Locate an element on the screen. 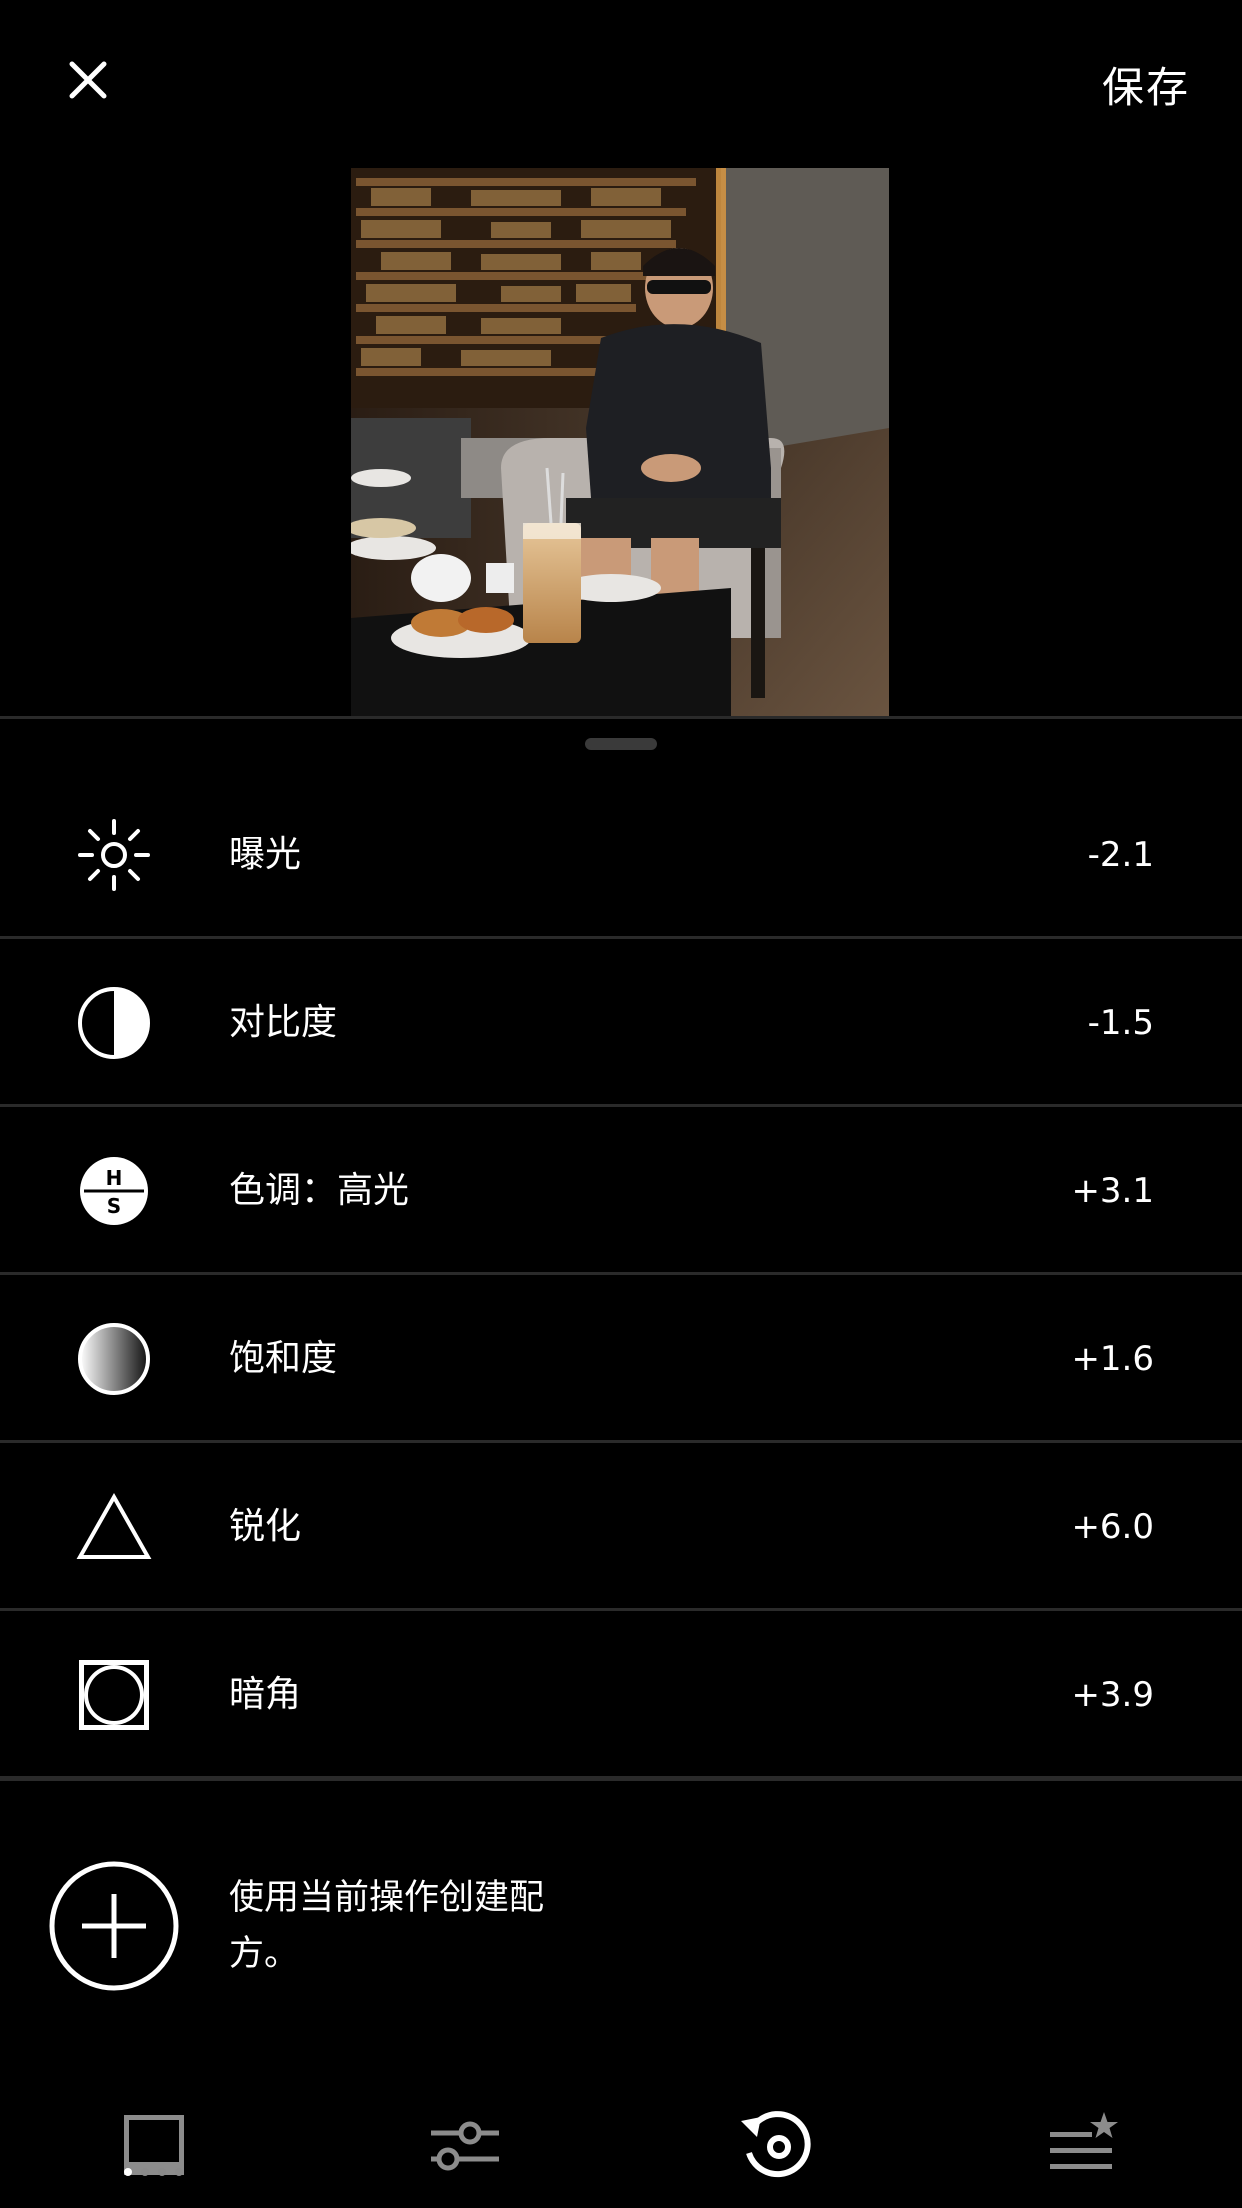  add-recipe-button is located at coordinates (114, 1926).